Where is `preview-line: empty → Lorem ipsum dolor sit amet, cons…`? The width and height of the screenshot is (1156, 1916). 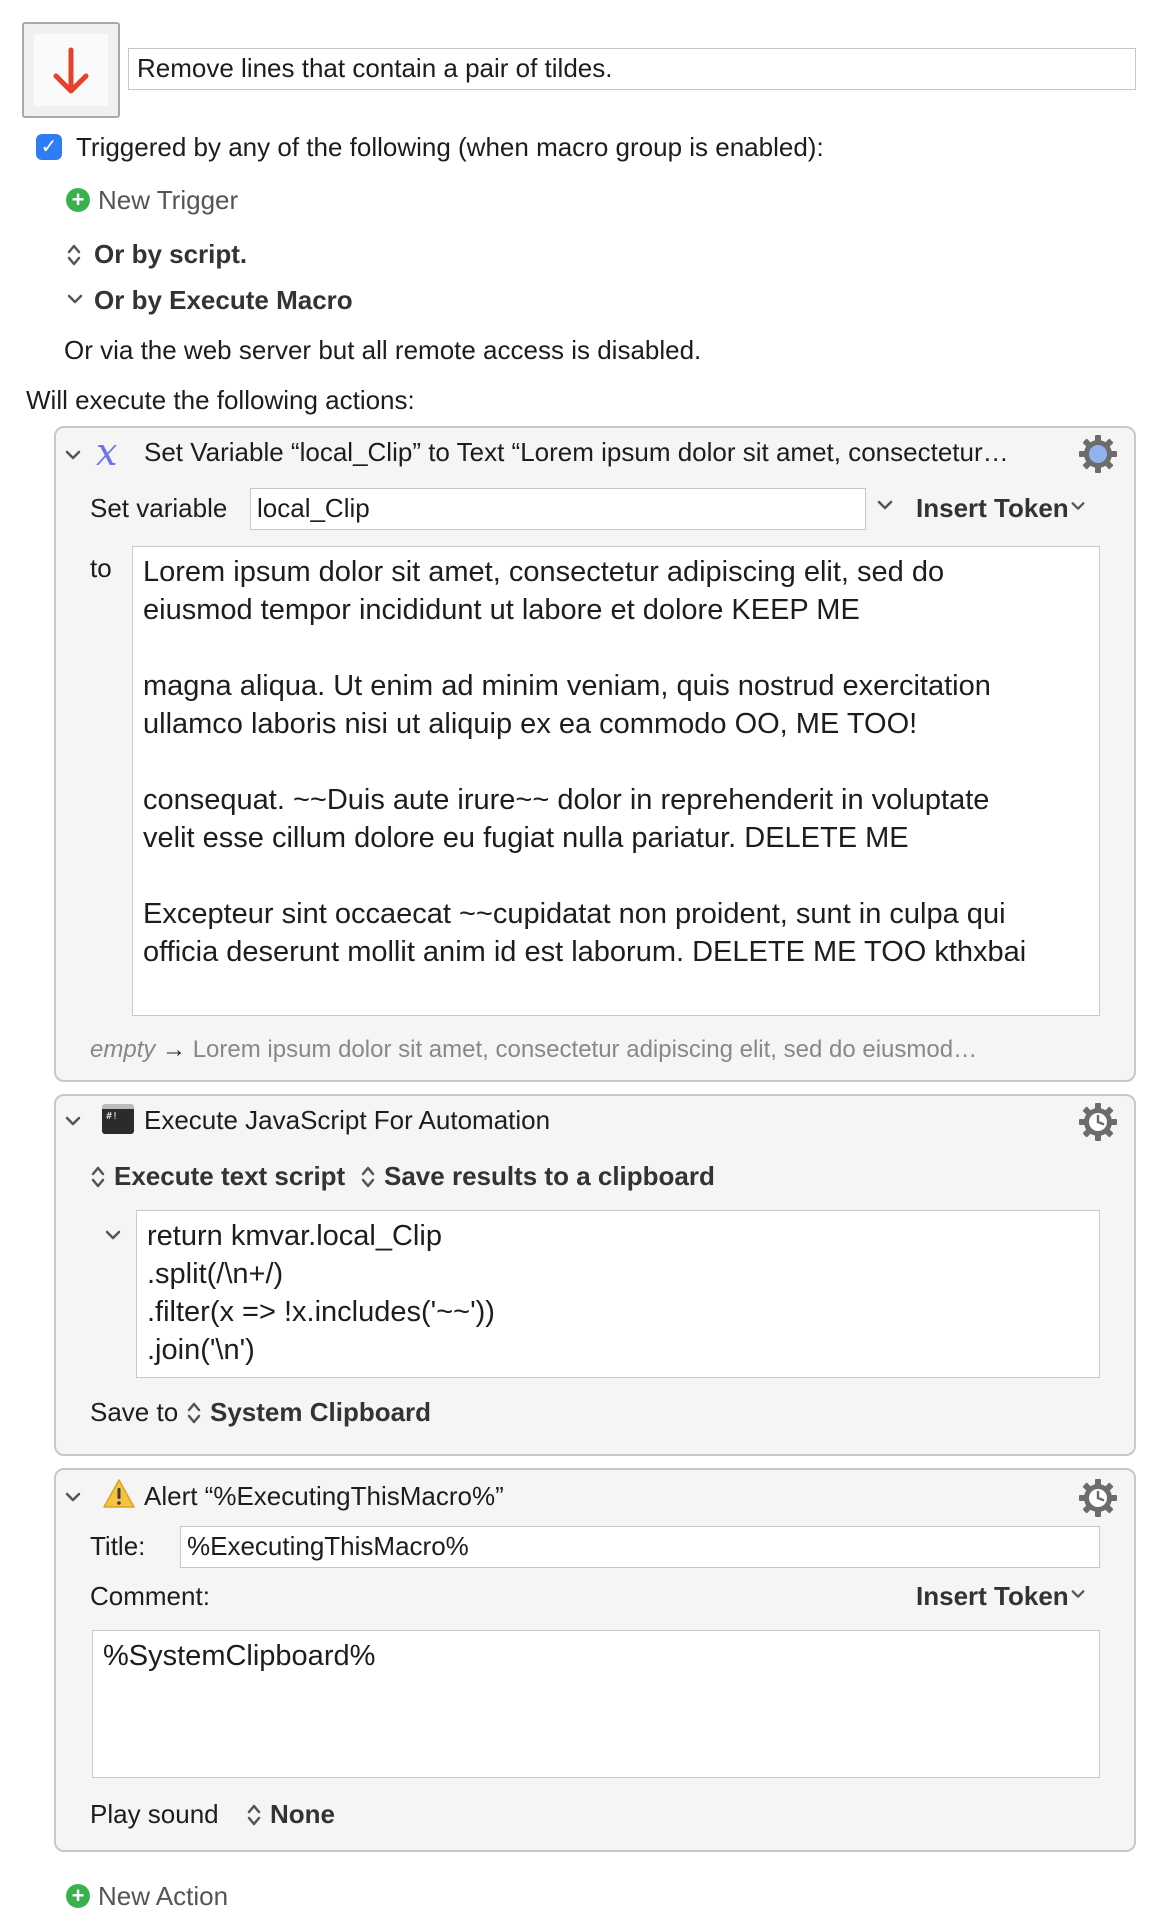
preview-line: empty → Lorem ipsum dolor sit amet, cons… is located at coordinates (595, 1050).